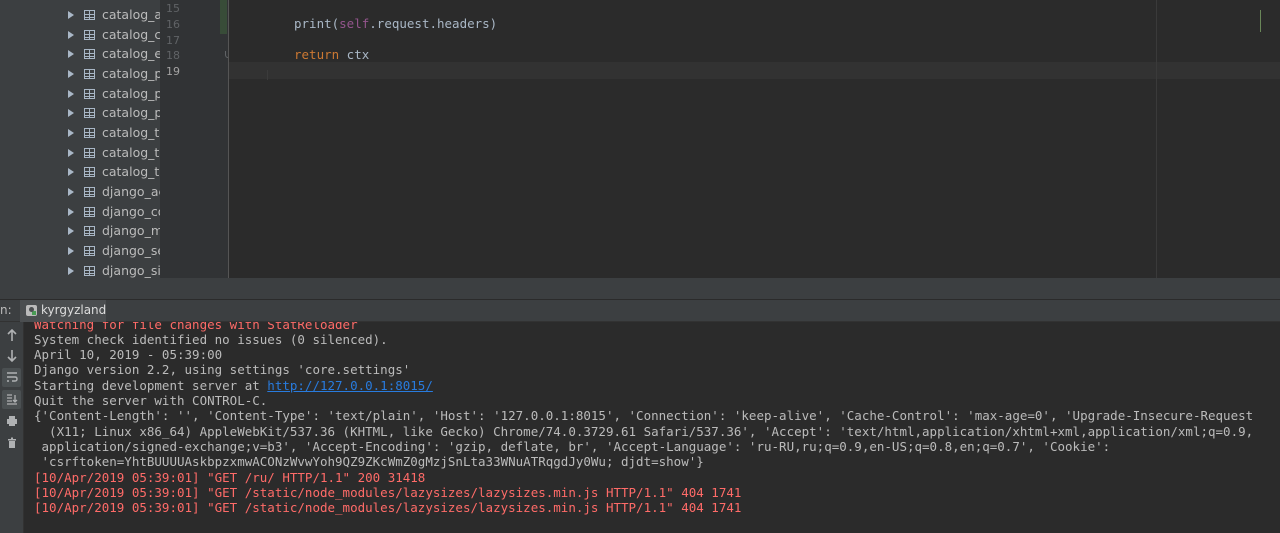  Describe the element at coordinates (31, 310) in the screenshot. I see `django-icon` at that location.